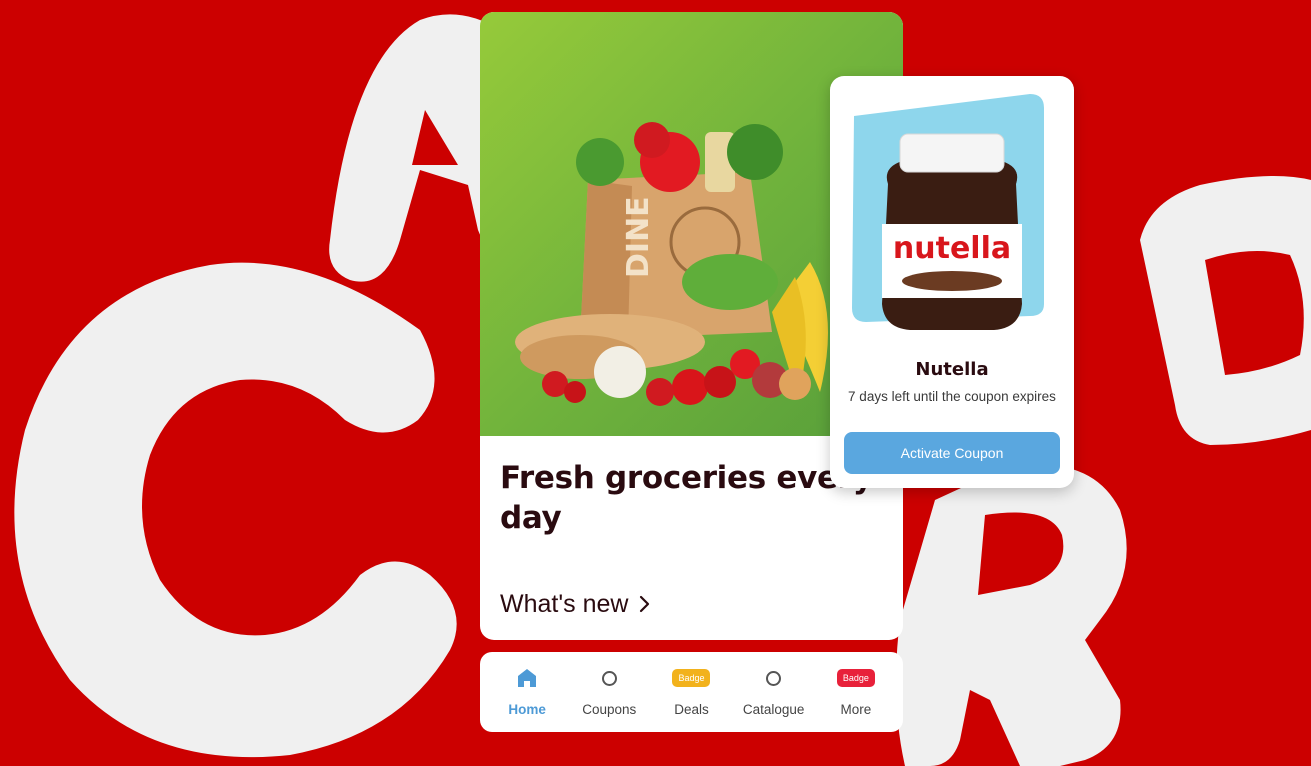  Describe the element at coordinates (952, 248) in the screenshot. I see `nutella-brand-label: nutella` at that location.